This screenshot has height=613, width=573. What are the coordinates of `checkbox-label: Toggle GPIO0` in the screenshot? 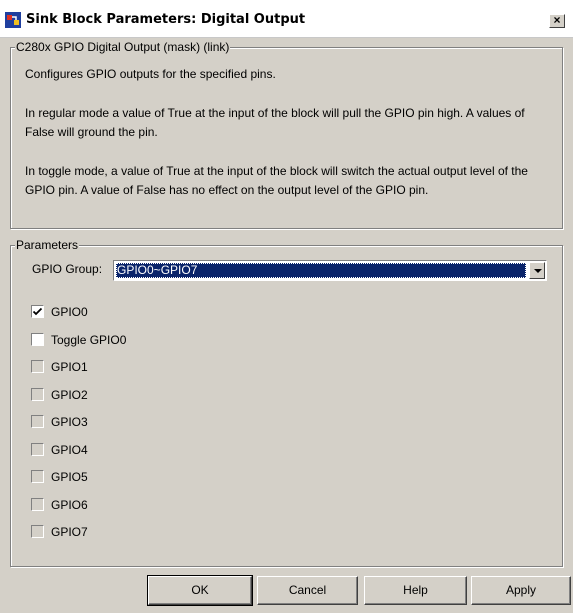 It's located at (89, 340).